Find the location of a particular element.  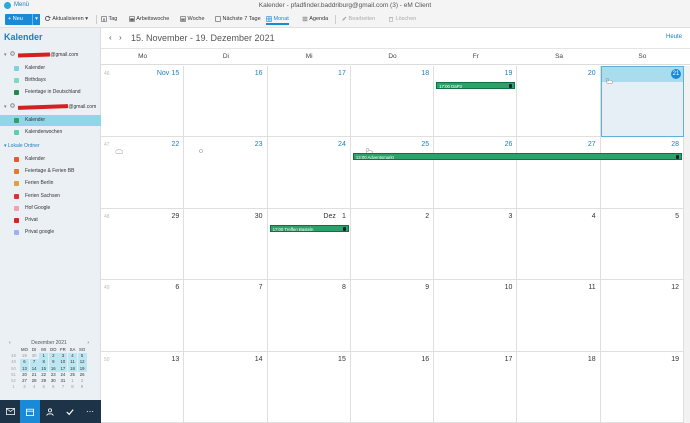

account-1: ▾ @gmail.com is located at coordinates (41, 55).